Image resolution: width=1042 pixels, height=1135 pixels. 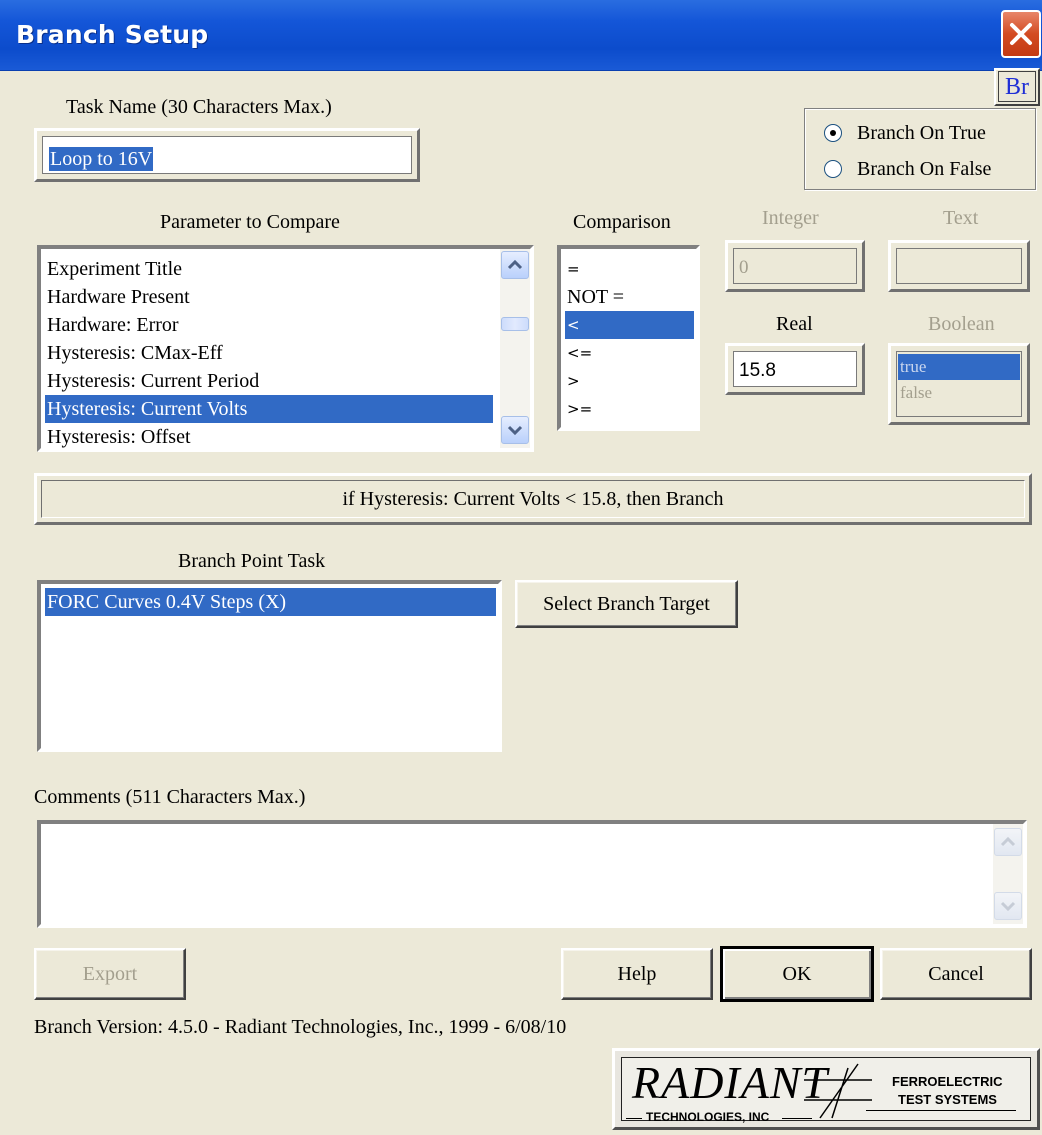 What do you see at coordinates (269, 269) in the screenshot?
I see `list-item: Experiment Title` at bounding box center [269, 269].